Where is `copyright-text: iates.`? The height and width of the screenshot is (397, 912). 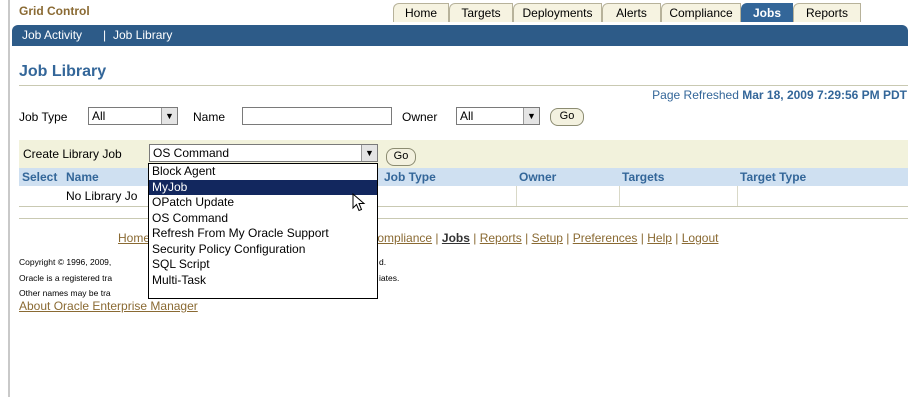 copyright-text: iates. is located at coordinates (389, 278).